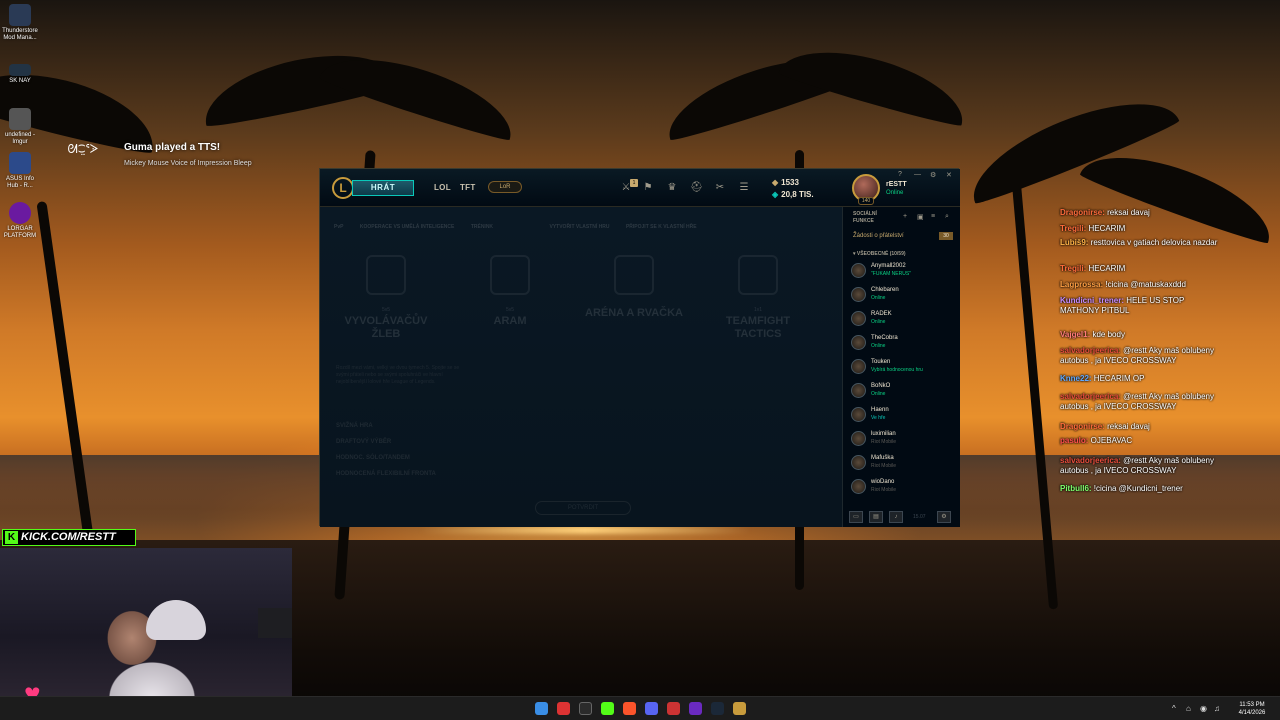  I want to click on friend-item: Haenn Ve hře, so click(905, 416).